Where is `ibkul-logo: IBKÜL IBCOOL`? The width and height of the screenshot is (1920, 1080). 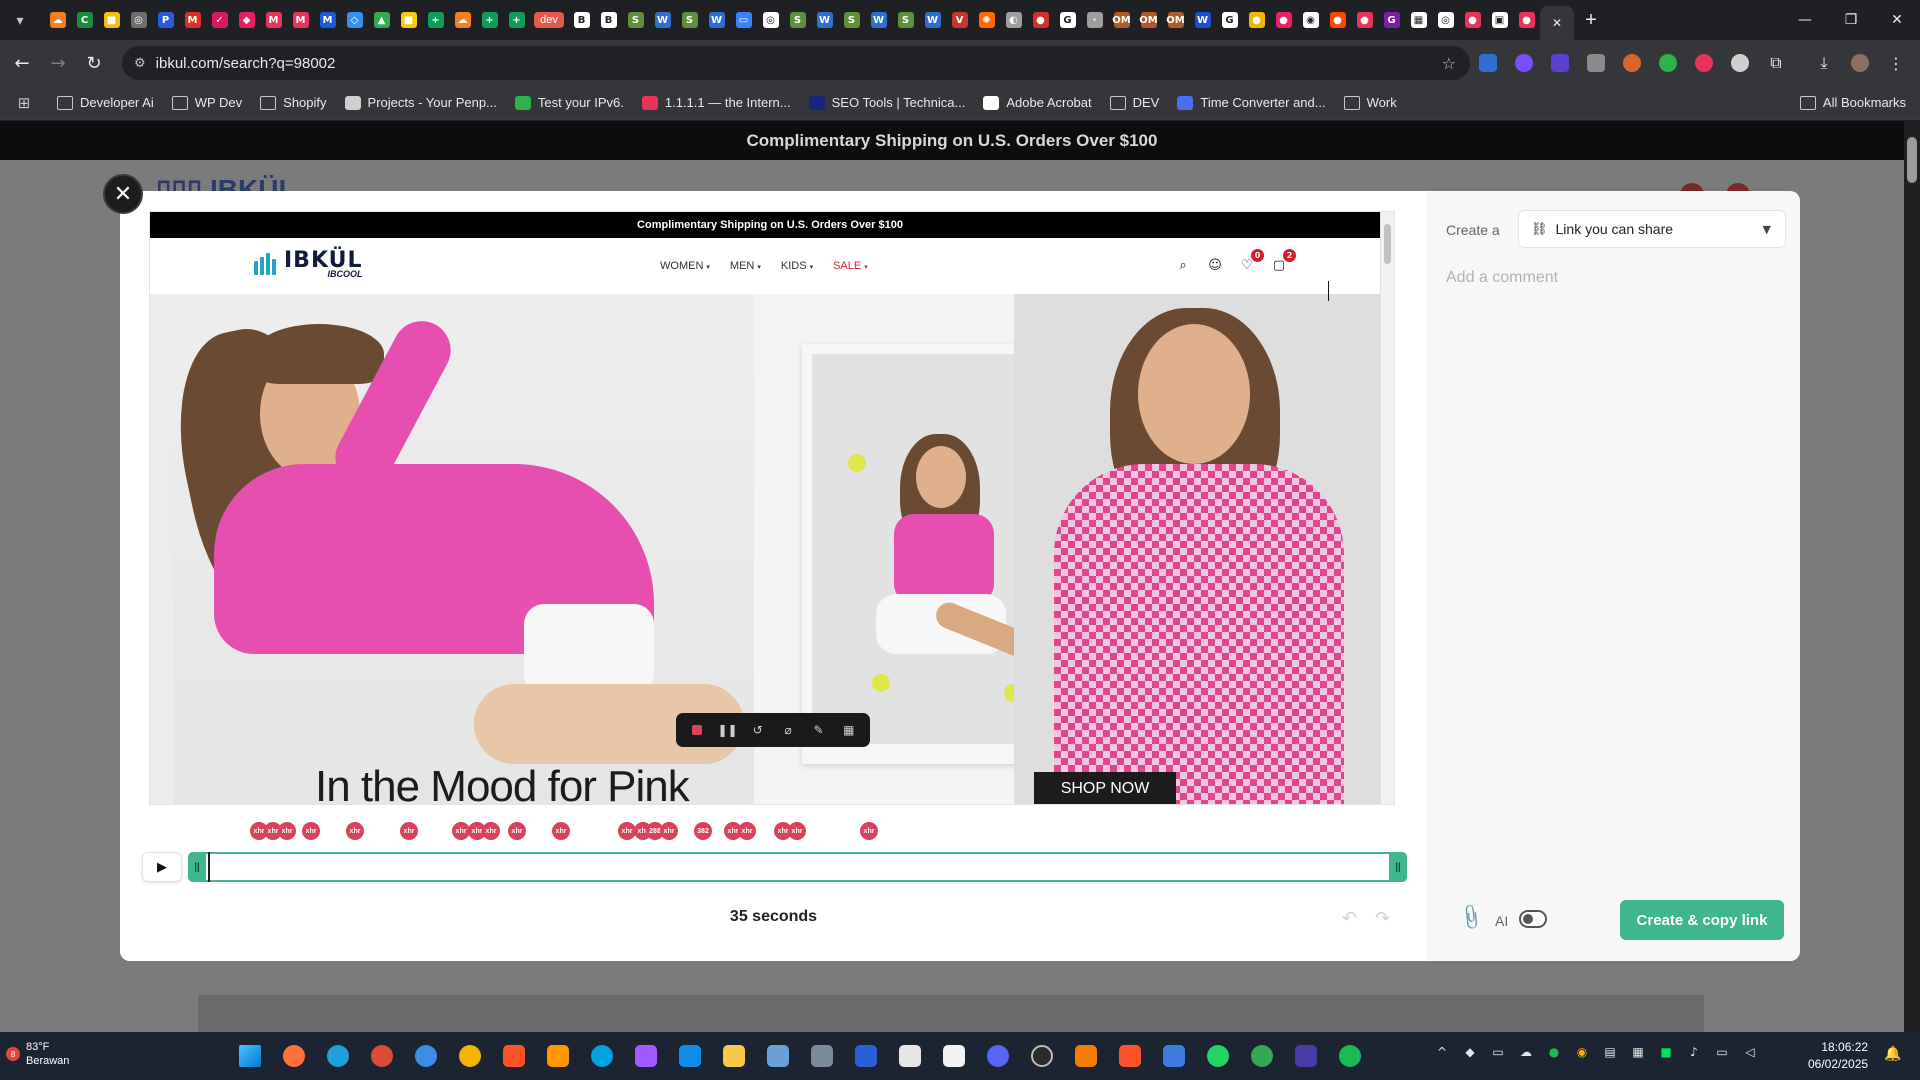 ibkul-logo: IBKÜL IBCOOL is located at coordinates (307, 264).